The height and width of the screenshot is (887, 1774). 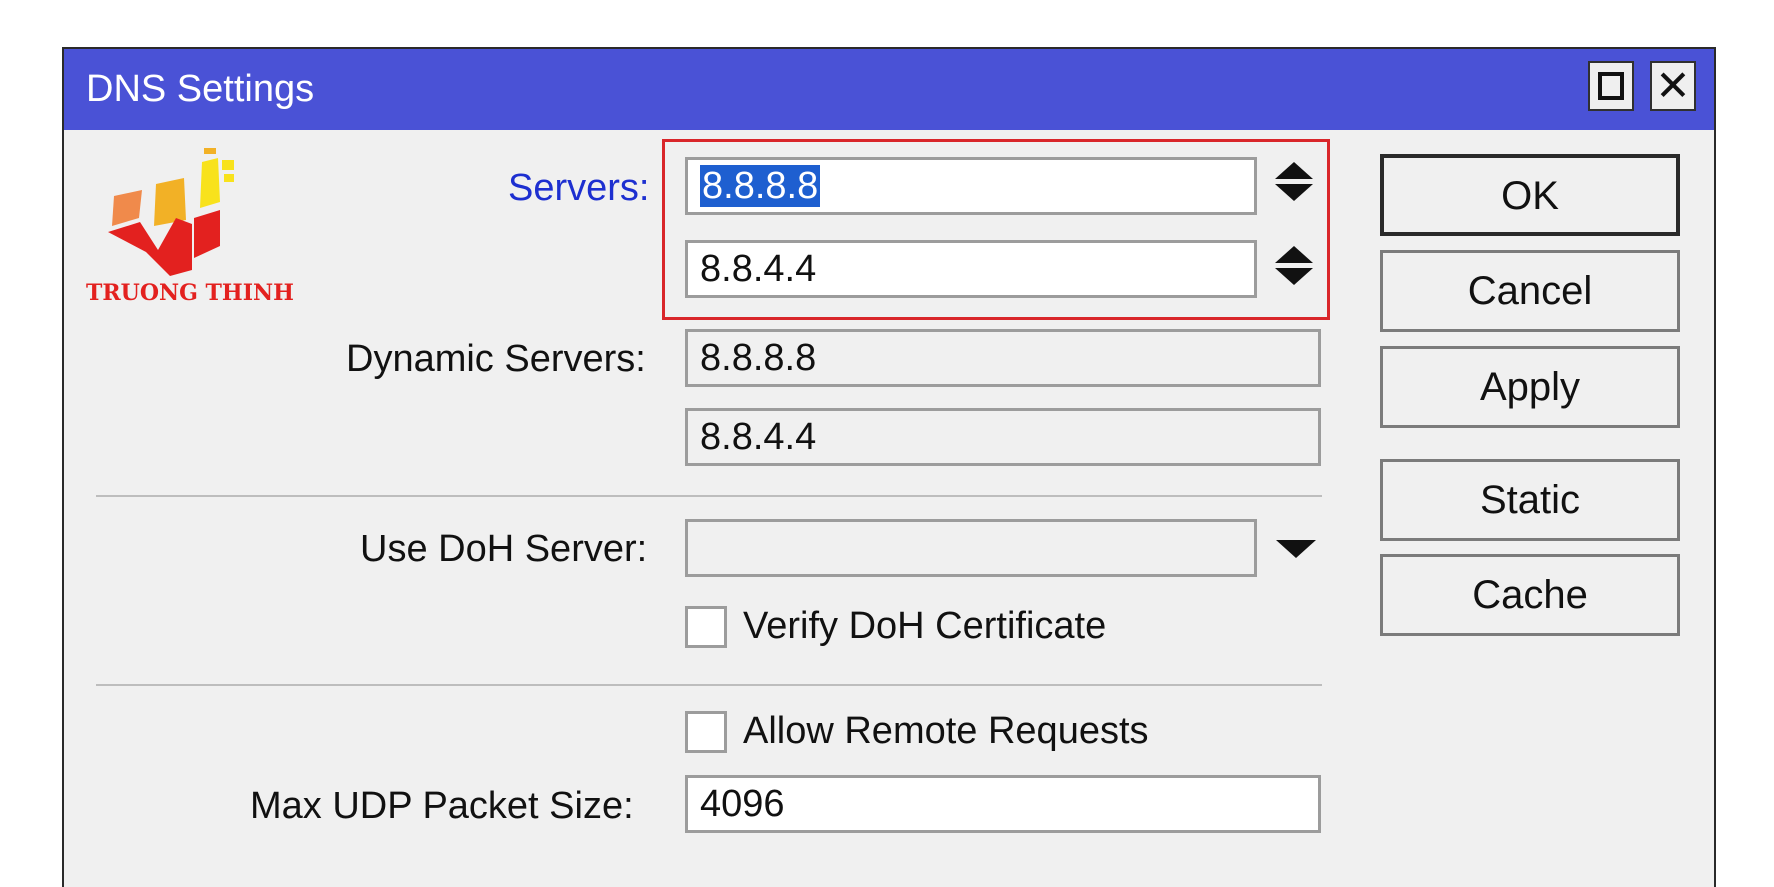 What do you see at coordinates (171, 212) in the screenshot?
I see `logo-mark-icon` at bounding box center [171, 212].